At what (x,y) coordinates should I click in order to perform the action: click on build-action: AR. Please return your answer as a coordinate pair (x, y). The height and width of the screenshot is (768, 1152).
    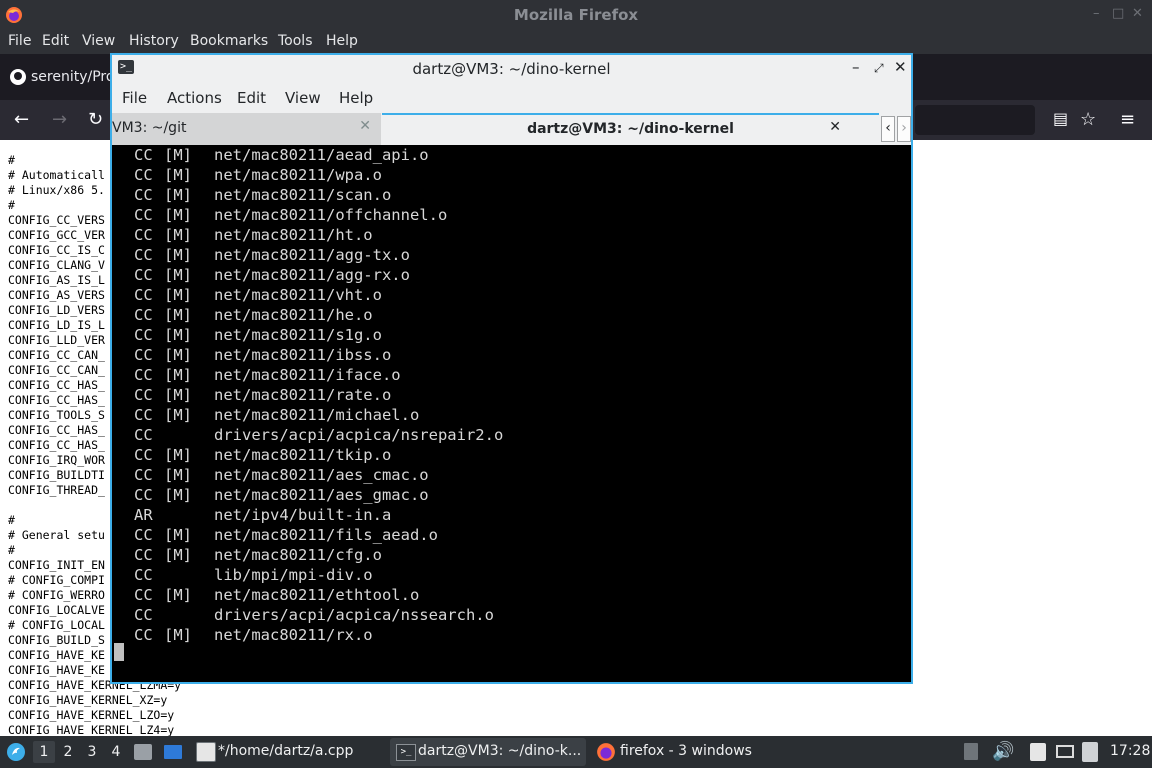
    Looking at the image, I should click on (143, 515).